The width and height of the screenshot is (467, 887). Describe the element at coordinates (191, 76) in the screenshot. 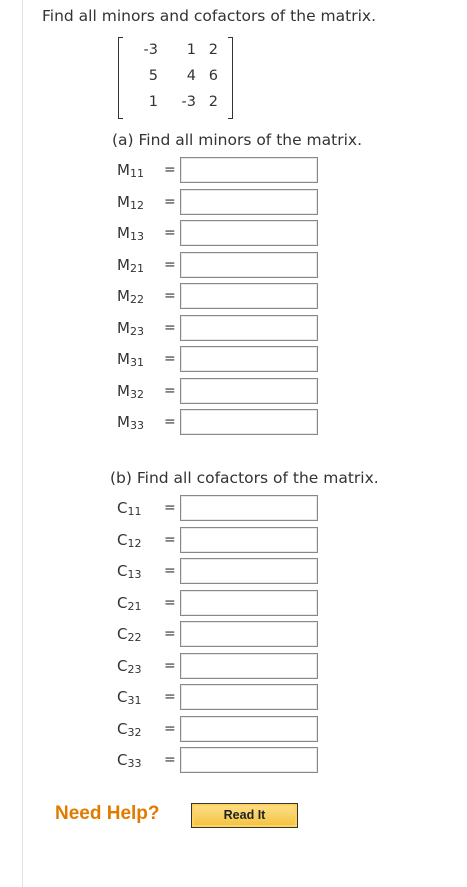

I see `matrix-cell: 4` at that location.